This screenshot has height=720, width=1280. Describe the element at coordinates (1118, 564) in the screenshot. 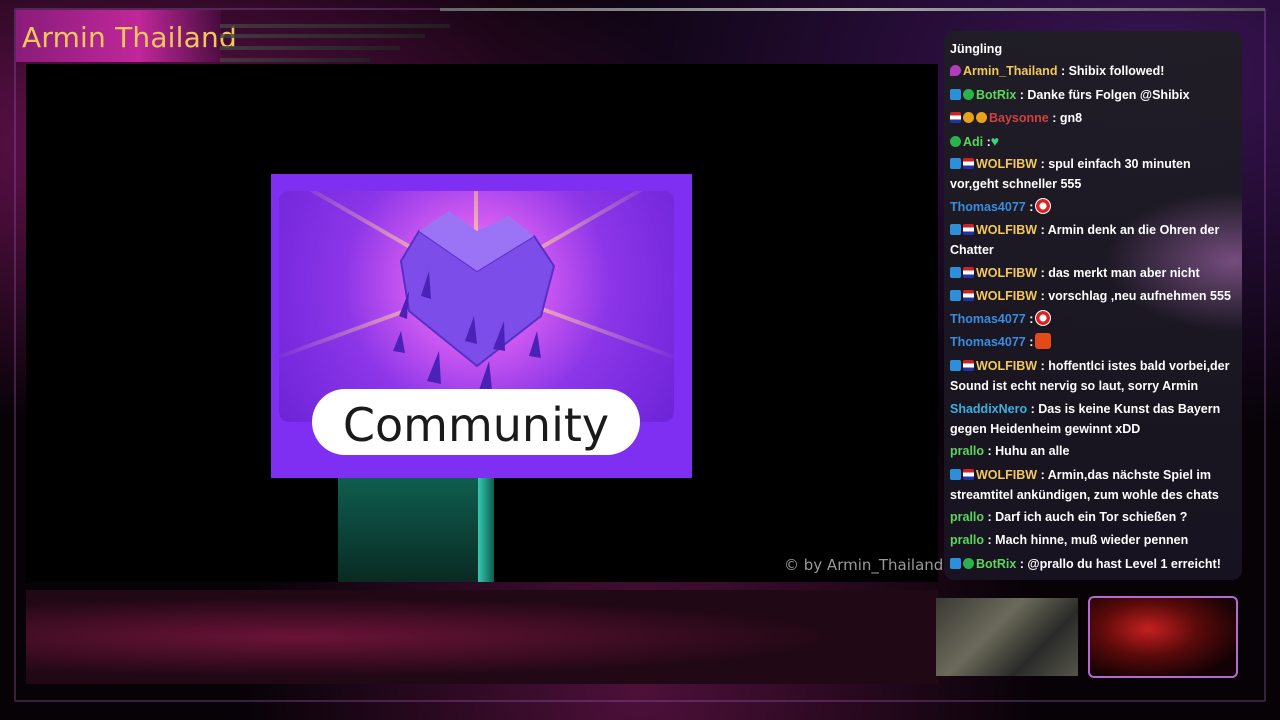

I see `chat-text: : @prallo du hast Level 1 erreicht!` at that location.